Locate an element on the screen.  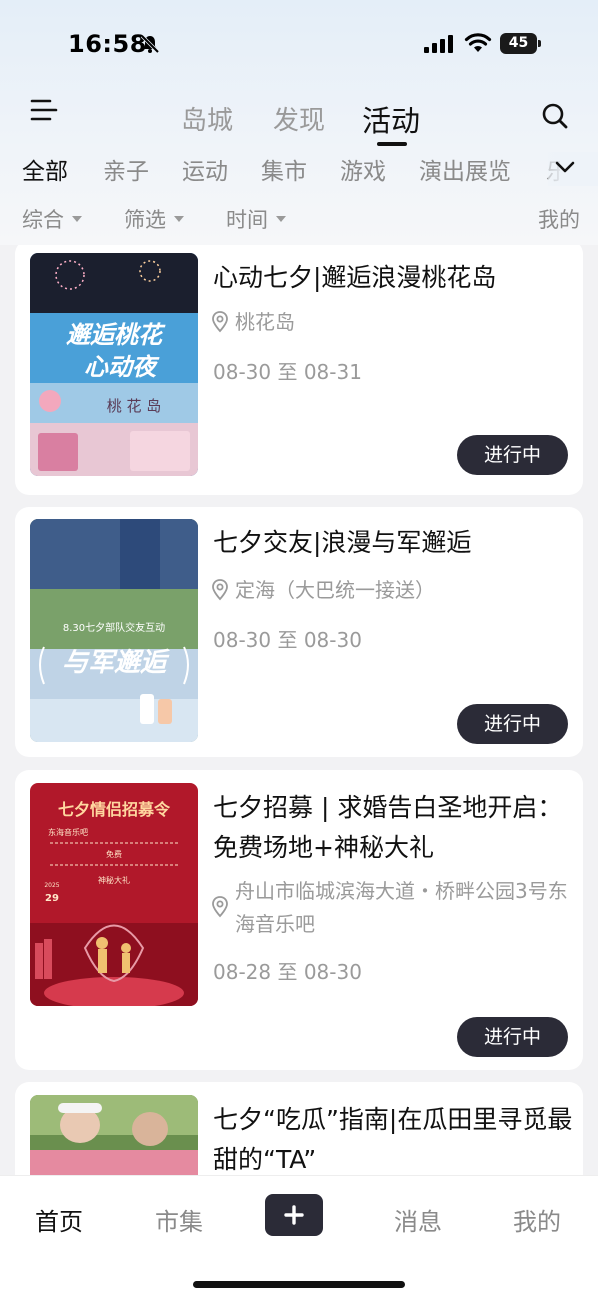
category-family: 亲子 is located at coordinates (126, 169).